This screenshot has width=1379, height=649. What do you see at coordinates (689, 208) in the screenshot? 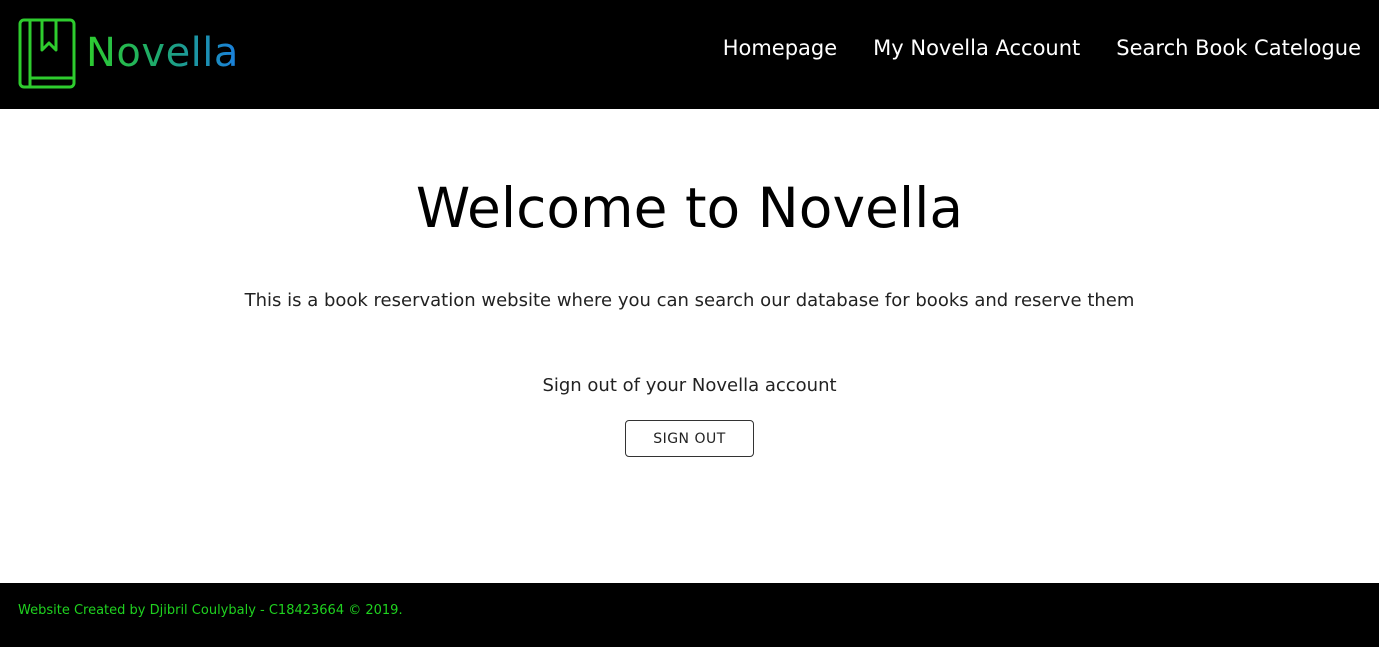
I see `page-title: Welcome to Novella` at bounding box center [689, 208].